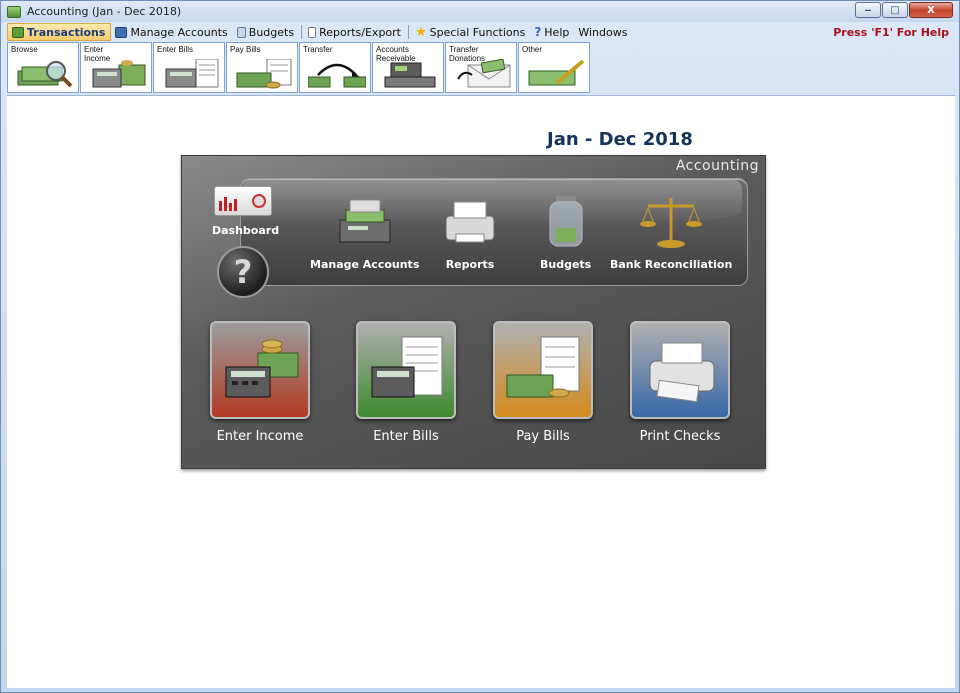 The width and height of the screenshot is (960, 693). I want to click on tile-enter-bills-button, so click(406, 370).